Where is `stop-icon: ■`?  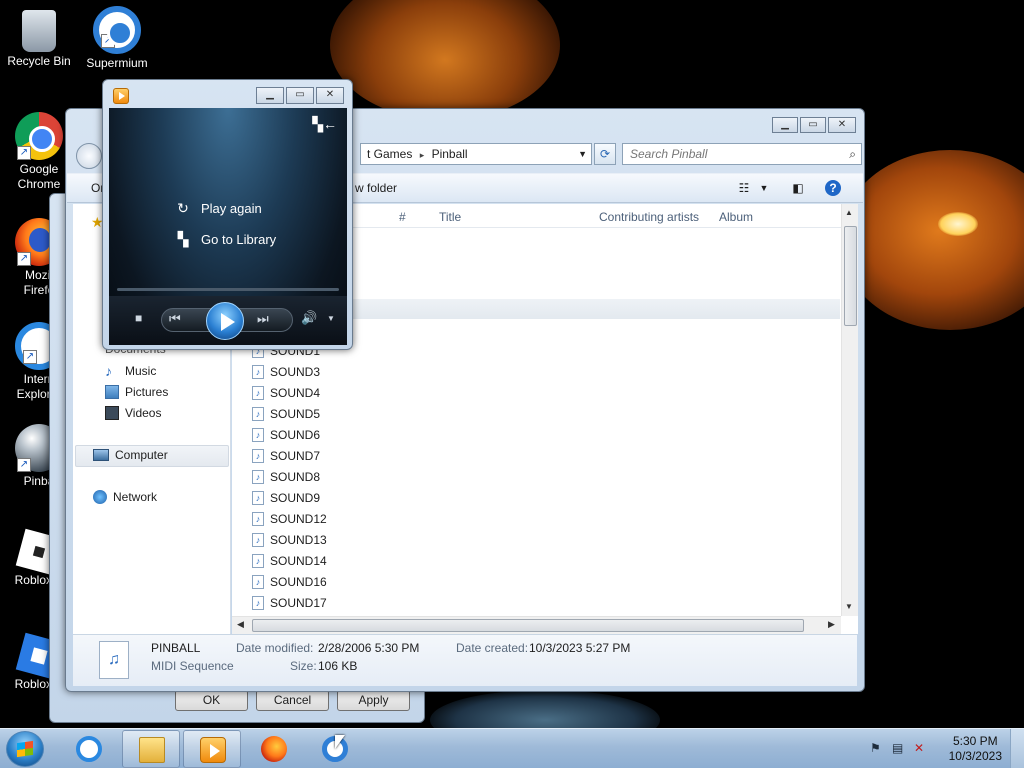
stop-icon: ■ is located at coordinates (138, 318).